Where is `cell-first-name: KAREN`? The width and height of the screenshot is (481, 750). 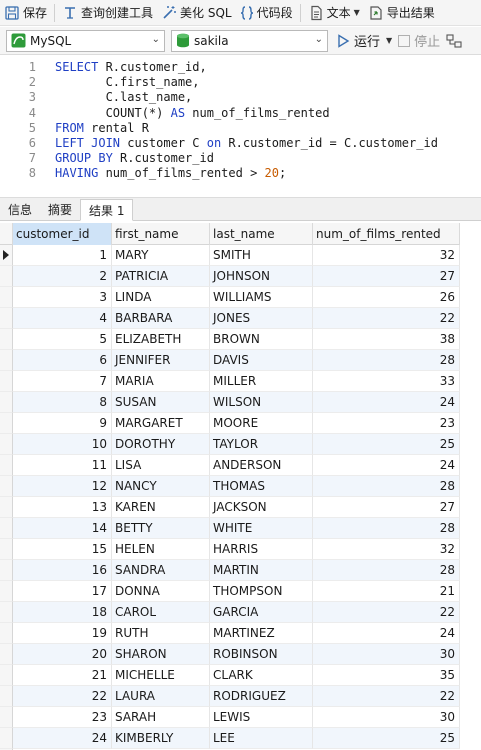
cell-first-name: KAREN is located at coordinates (161, 507).